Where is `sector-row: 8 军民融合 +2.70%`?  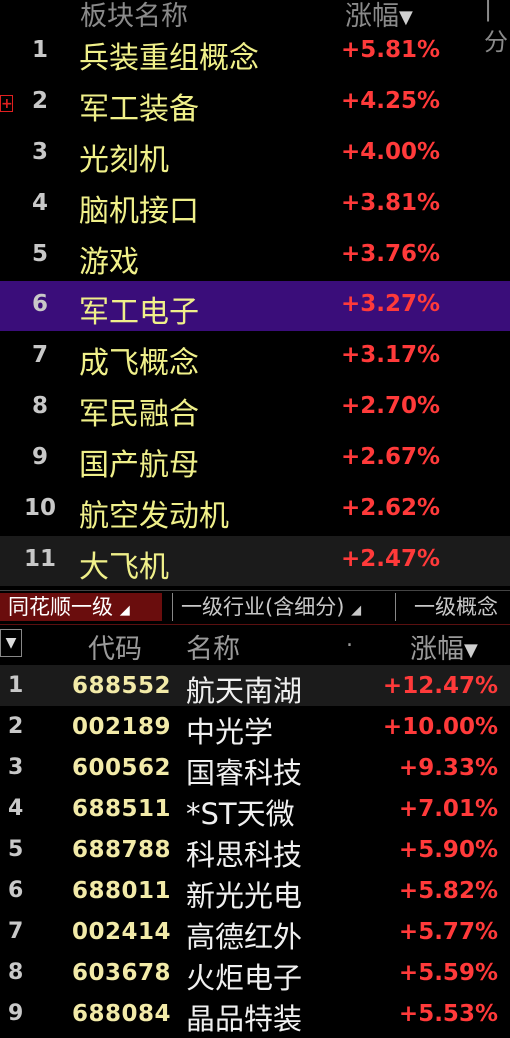
sector-row: 8 军民融合 +2.70% is located at coordinates (255, 408).